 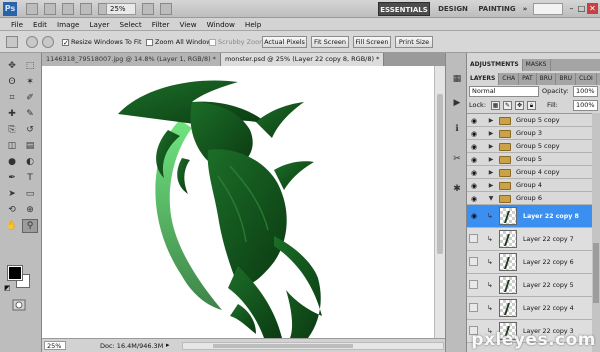 What do you see at coordinates (12, 98) in the screenshot?
I see `crop-icon: ⌗` at bounding box center [12, 98].